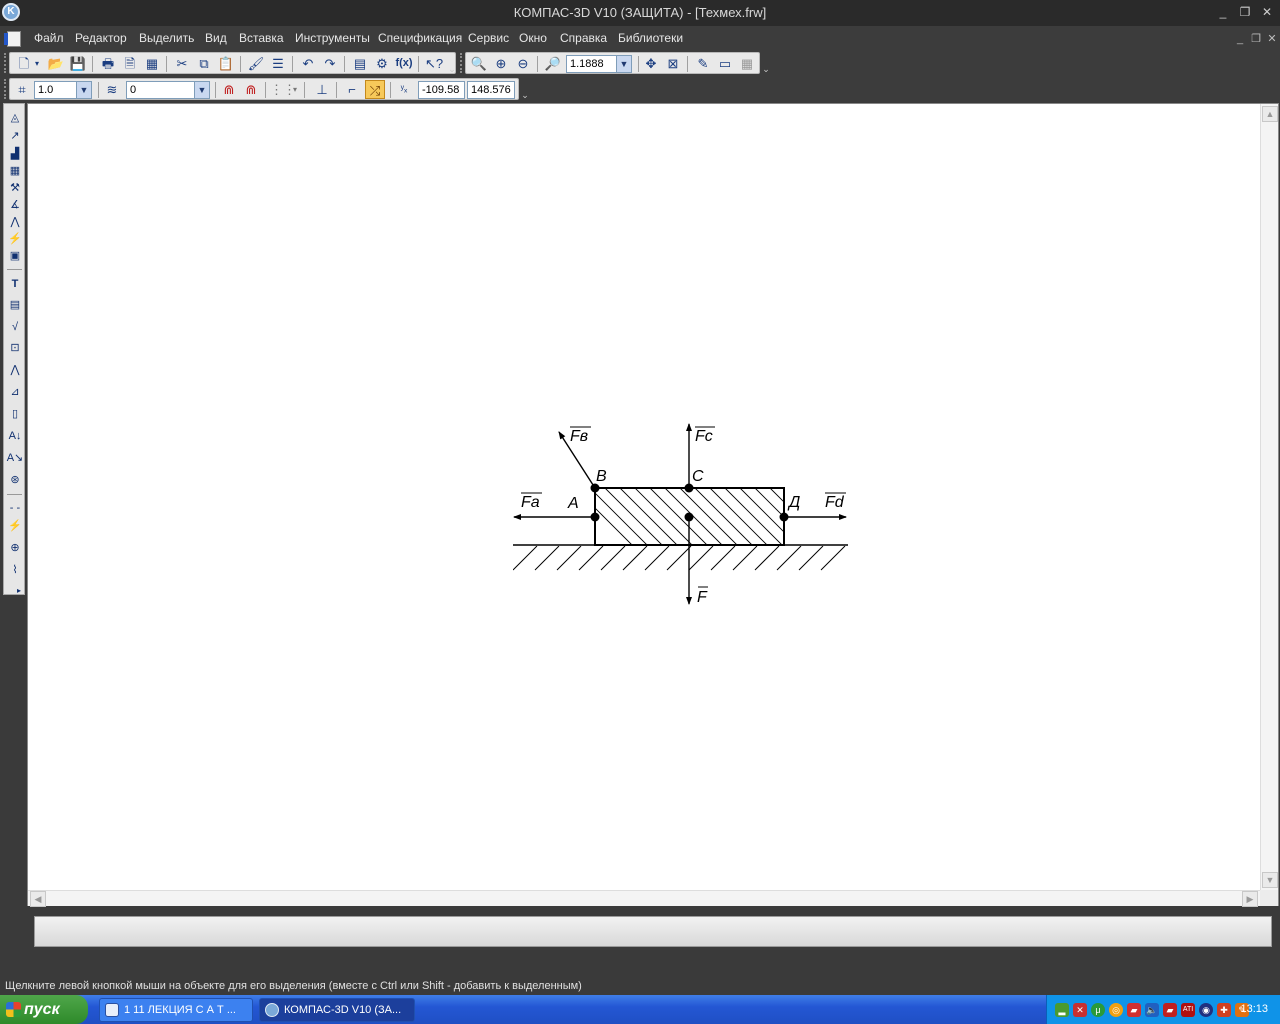 This screenshot has height=1024, width=1280. What do you see at coordinates (49, 38) in the screenshot?
I see `menu-file: Файл` at bounding box center [49, 38].